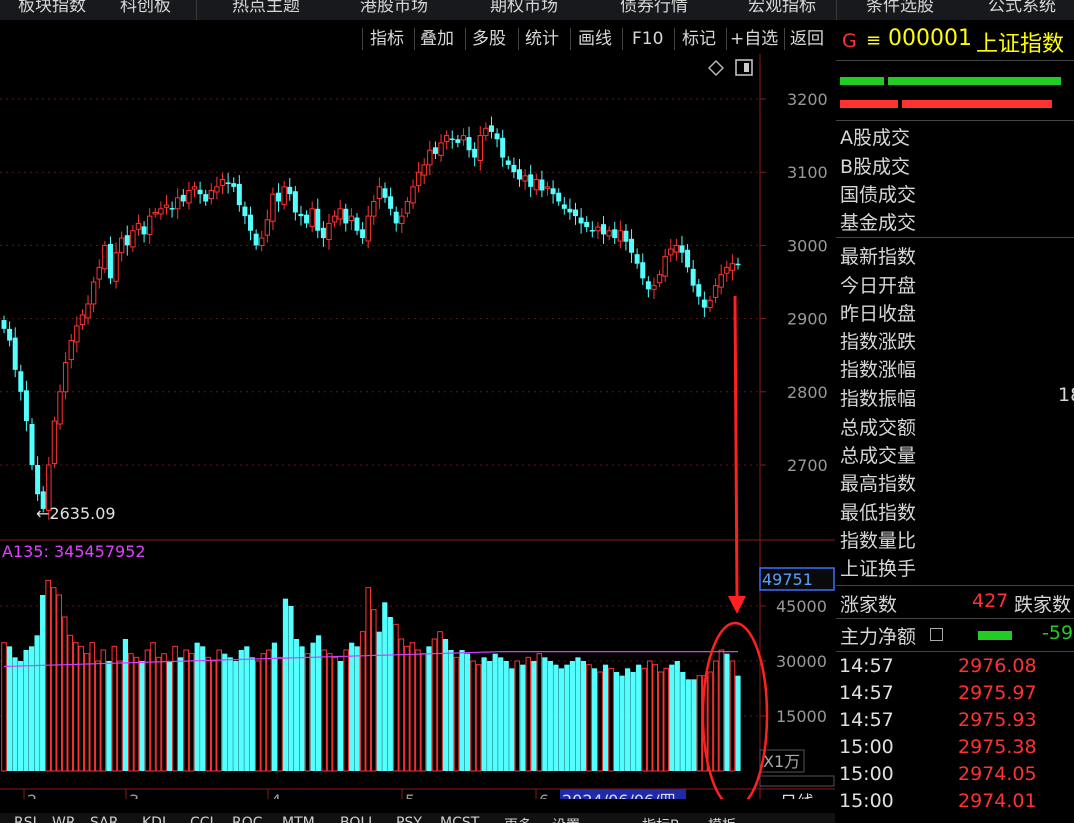 Image resolution: width=1074 pixels, height=823 pixels. What do you see at coordinates (716, 68) in the screenshot?
I see `diamond-icon` at bounding box center [716, 68].